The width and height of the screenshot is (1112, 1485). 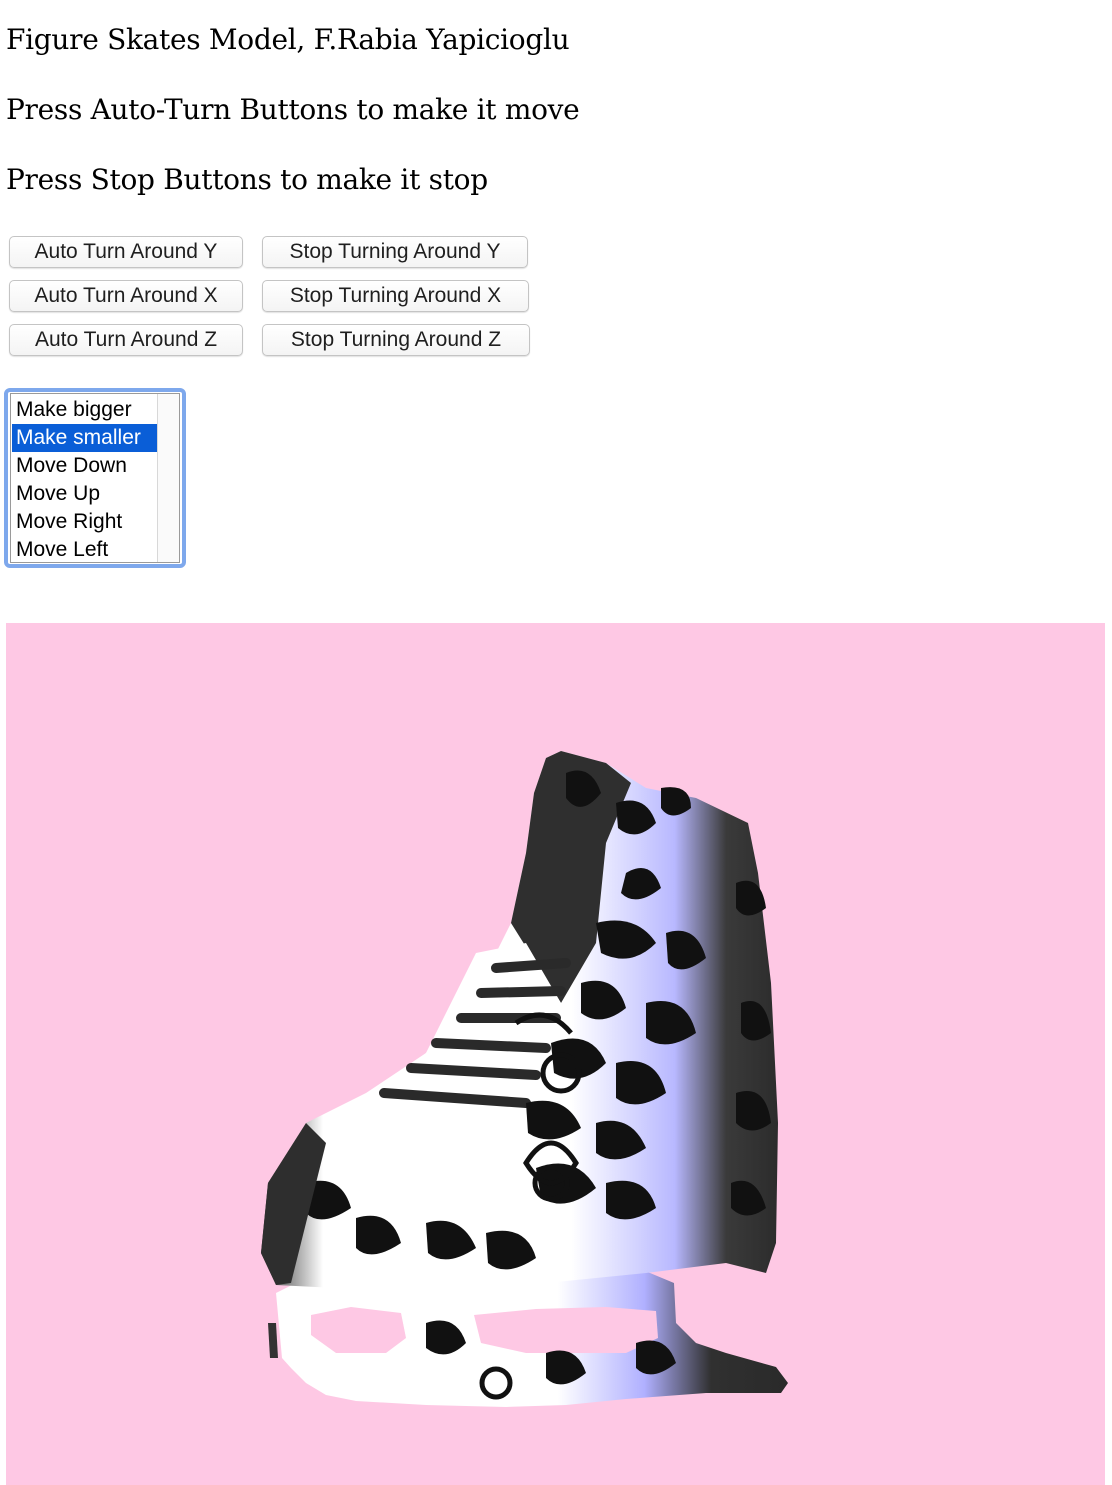 What do you see at coordinates (288, 39) in the screenshot?
I see `page-title: Figure Skates Model, F.Rabia Yapicioglu` at bounding box center [288, 39].